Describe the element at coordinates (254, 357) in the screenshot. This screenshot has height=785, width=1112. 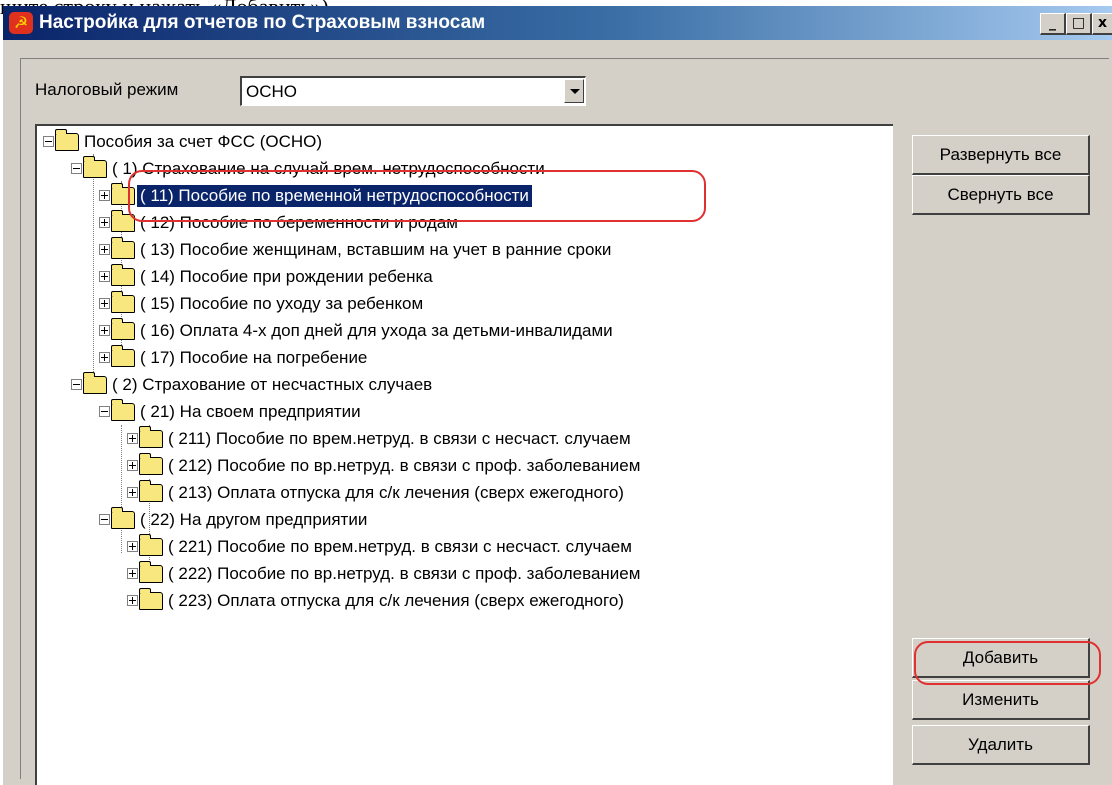
I see `tree-node-label: ( 17) Пособие на погребение` at that location.